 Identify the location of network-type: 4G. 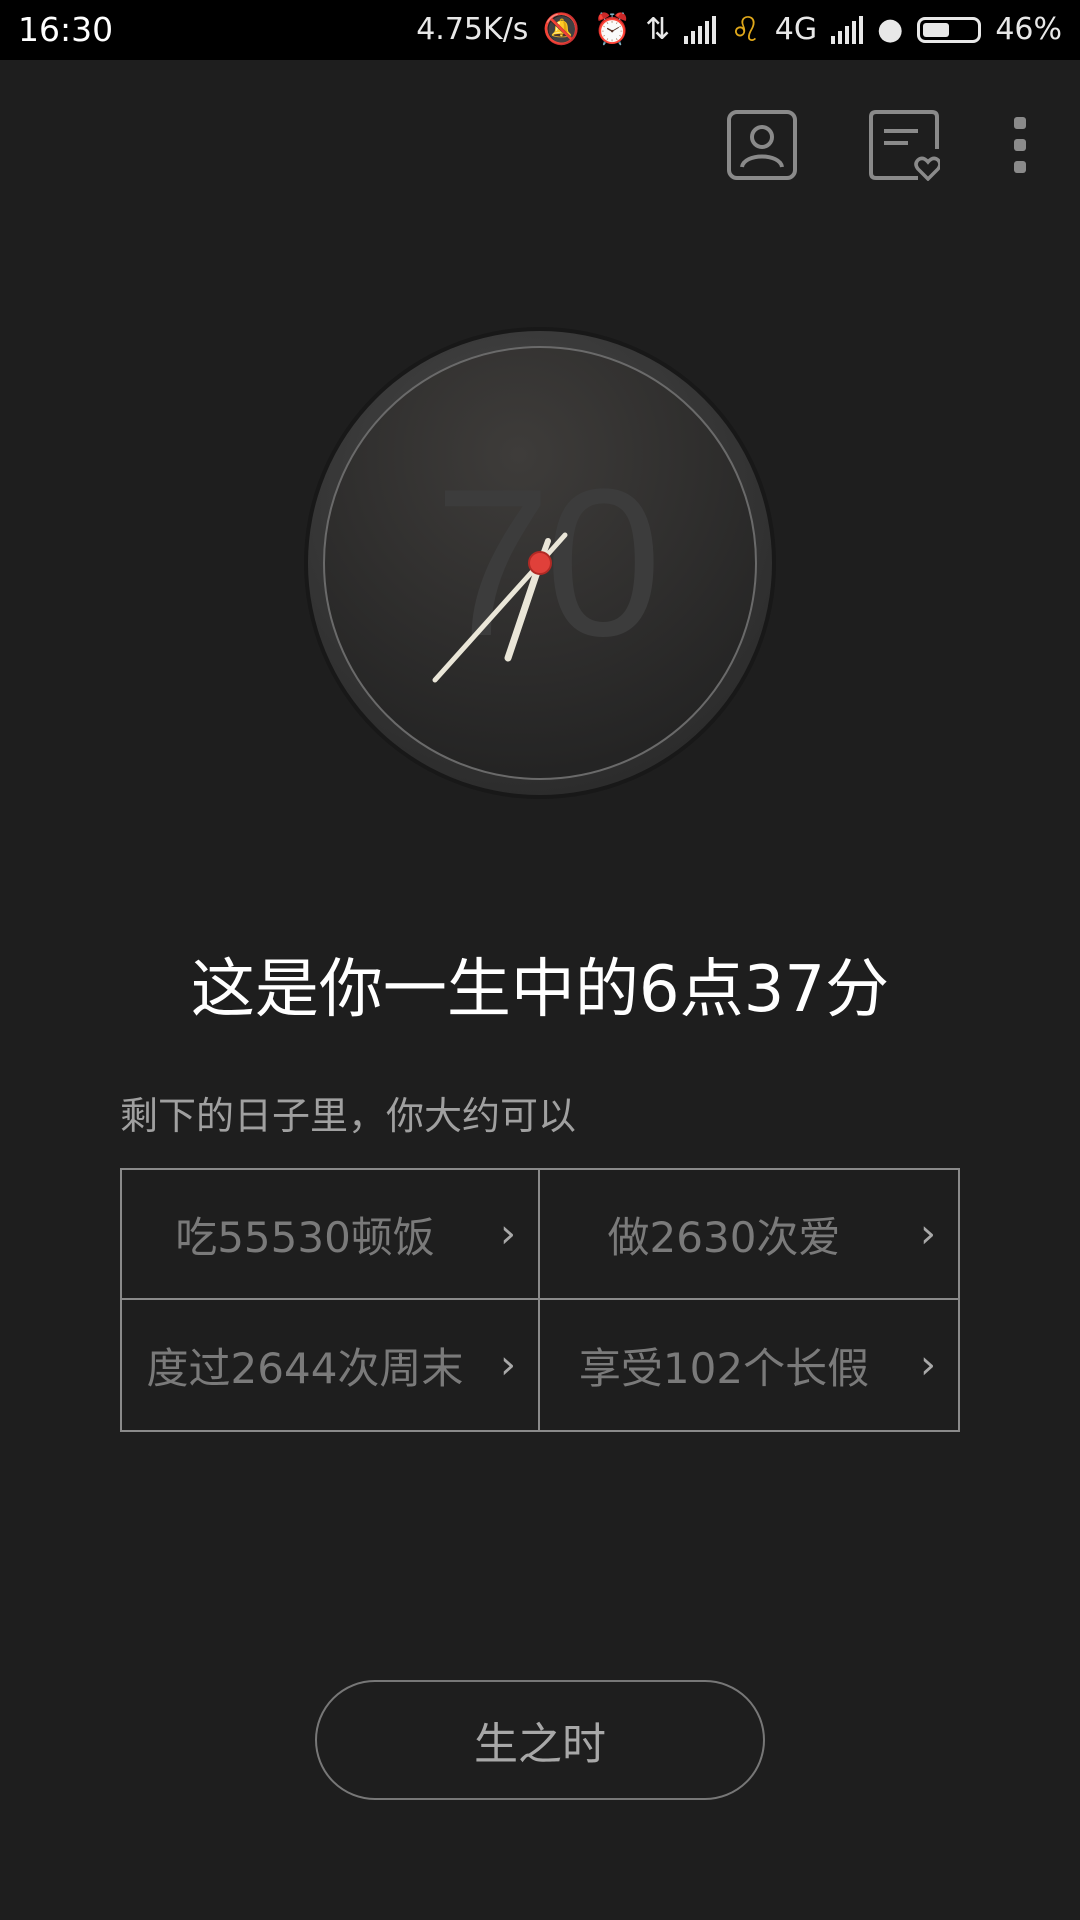
(796, 29).